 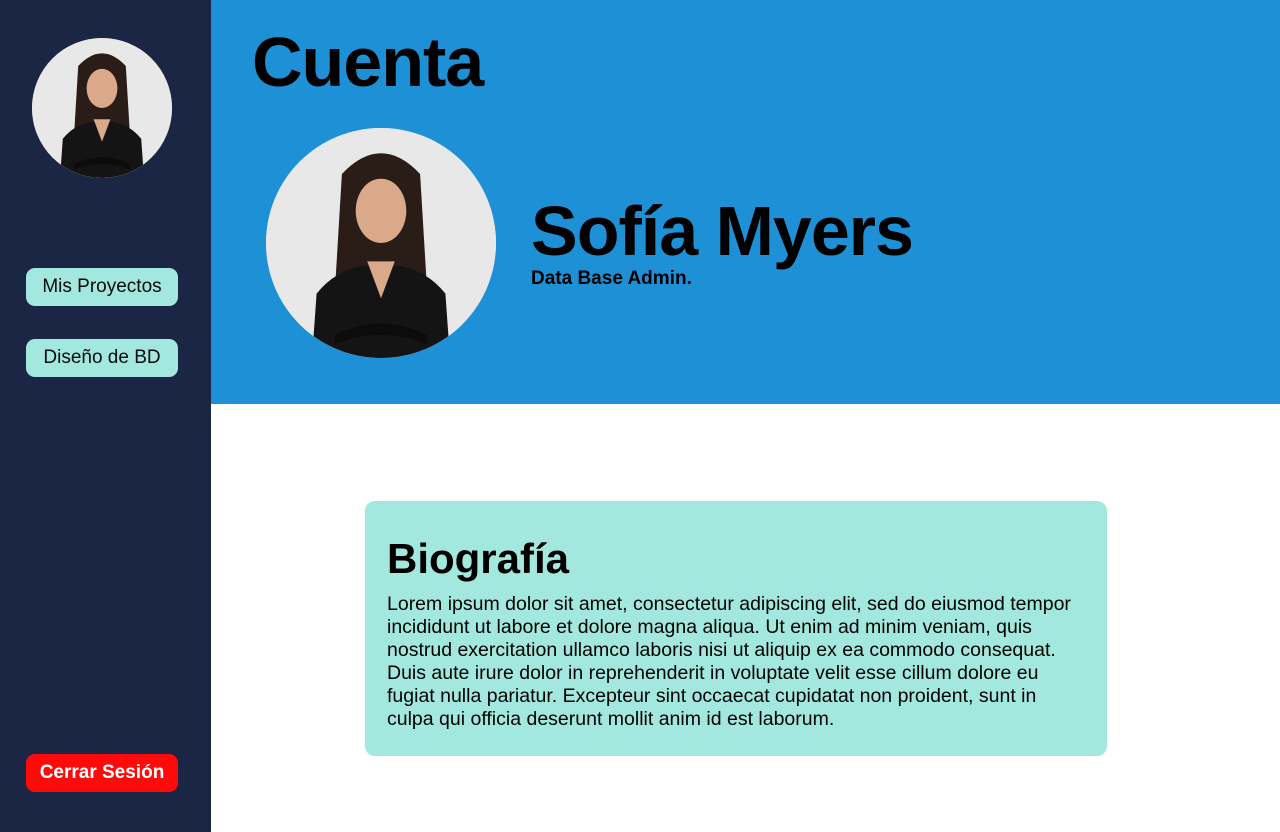 What do you see at coordinates (368, 62) in the screenshot?
I see `page-title: Cuenta` at bounding box center [368, 62].